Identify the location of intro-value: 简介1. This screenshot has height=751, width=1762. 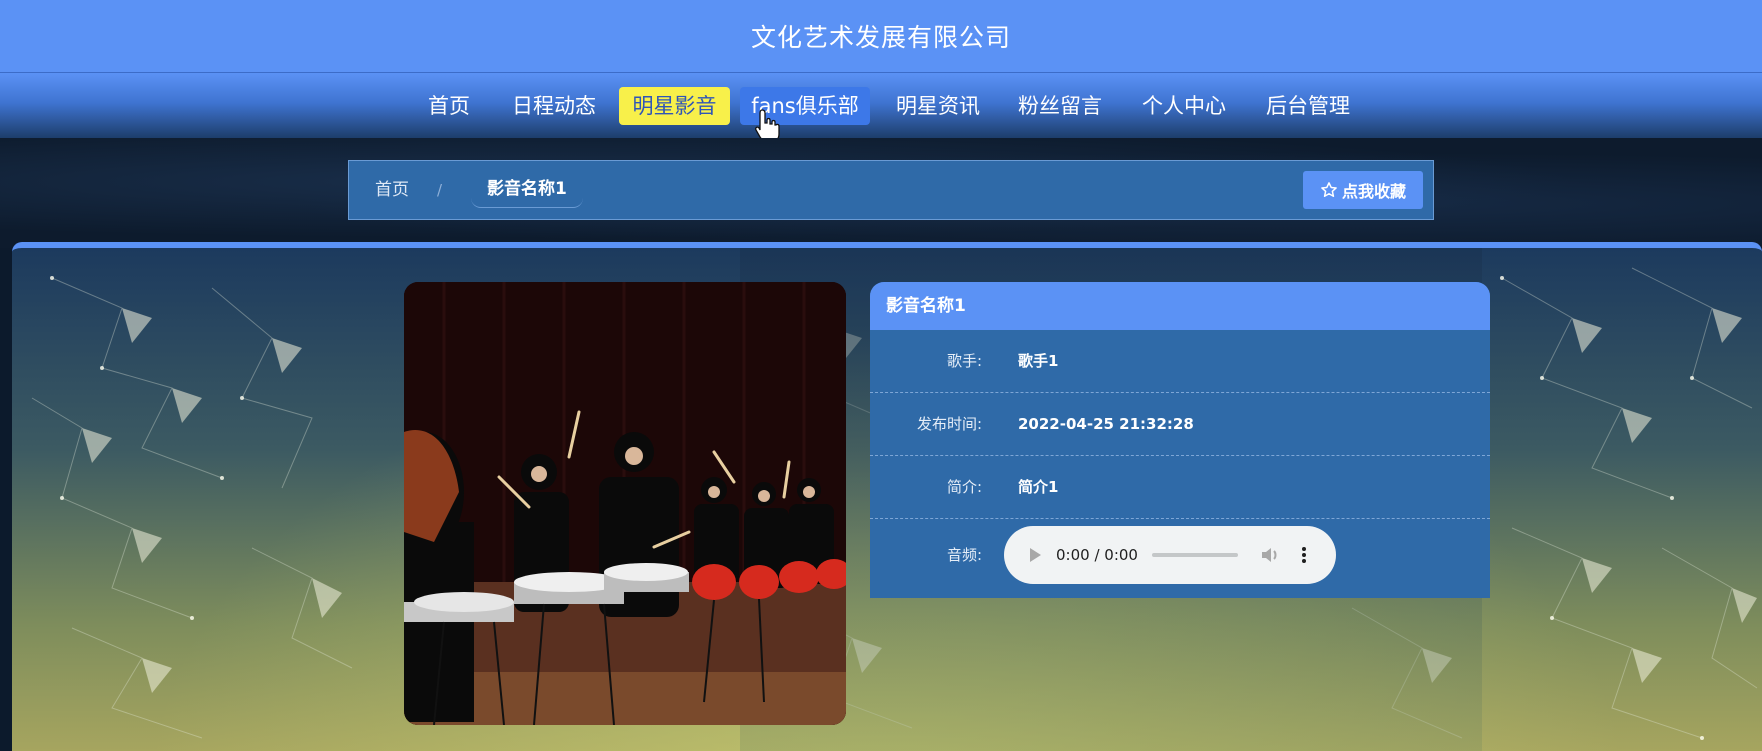
(1038, 487).